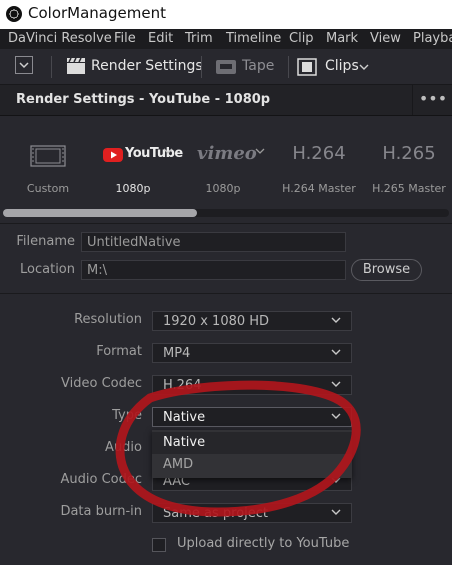 The width and height of the screenshot is (452, 565). What do you see at coordinates (48, 188) in the screenshot?
I see `preset-label-custom: Custom` at bounding box center [48, 188].